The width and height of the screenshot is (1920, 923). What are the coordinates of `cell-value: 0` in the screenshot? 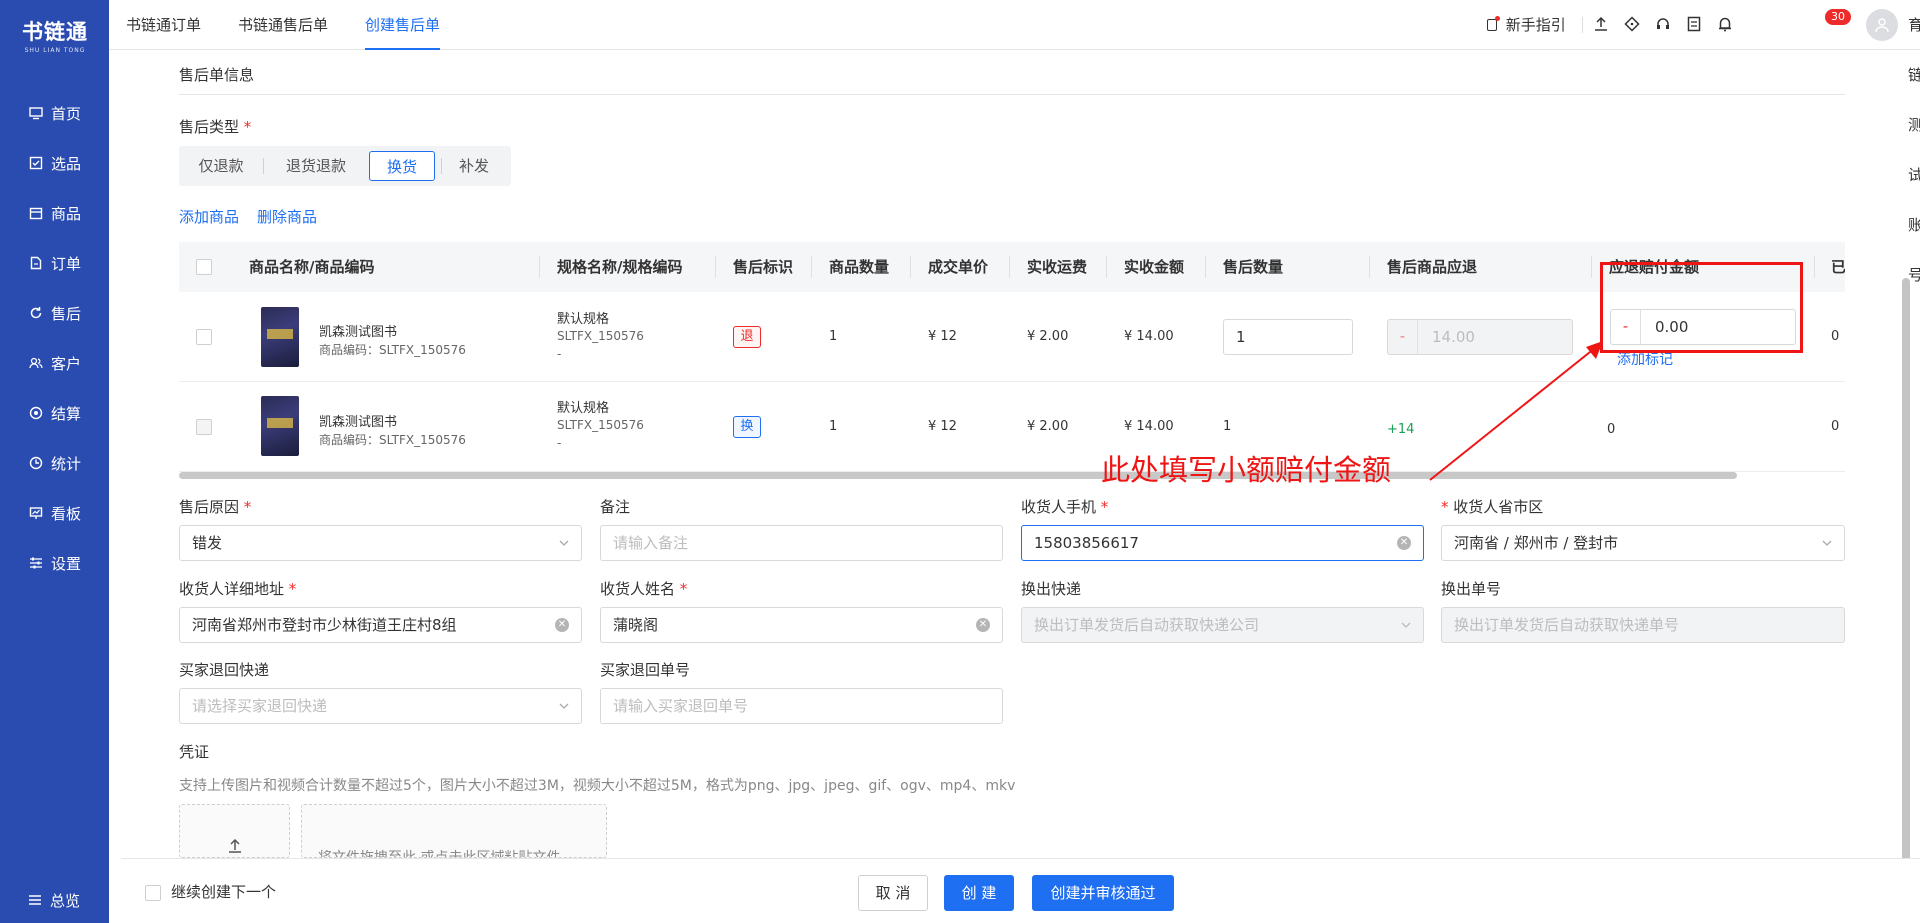 It's located at (1835, 426).